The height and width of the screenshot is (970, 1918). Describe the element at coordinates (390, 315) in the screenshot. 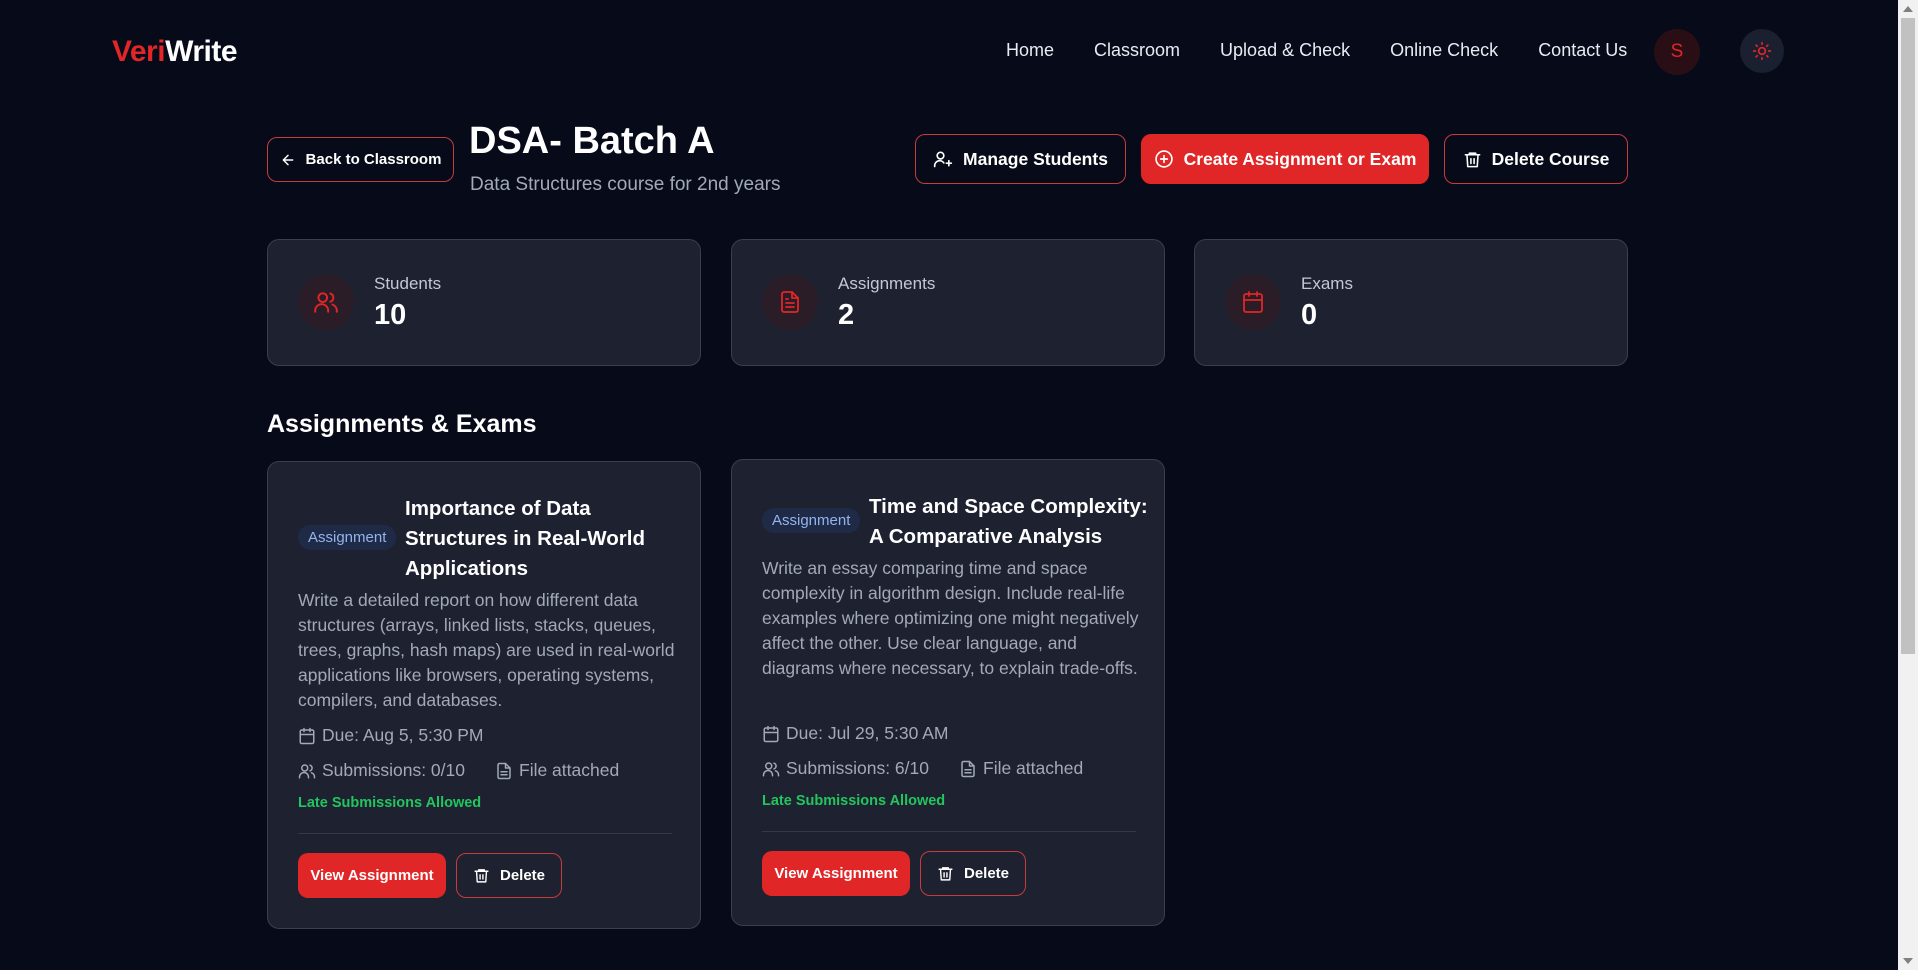

I see `stat-value: 10` at that location.